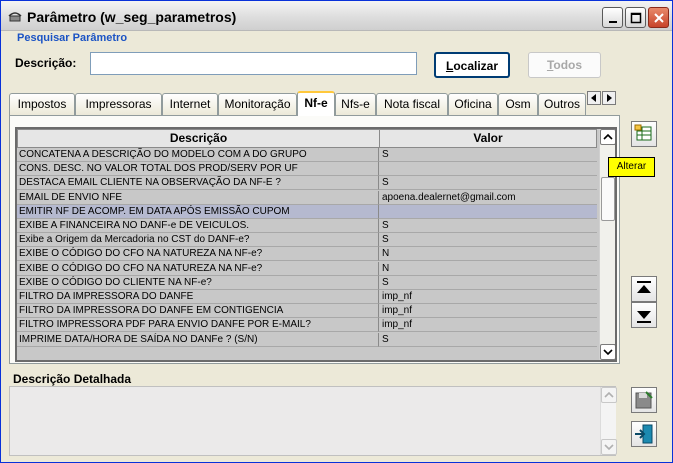 Image resolution: width=673 pixels, height=463 pixels. Describe the element at coordinates (631, 167) in the screenshot. I see `alterar-tooltip: Alterar` at that location.